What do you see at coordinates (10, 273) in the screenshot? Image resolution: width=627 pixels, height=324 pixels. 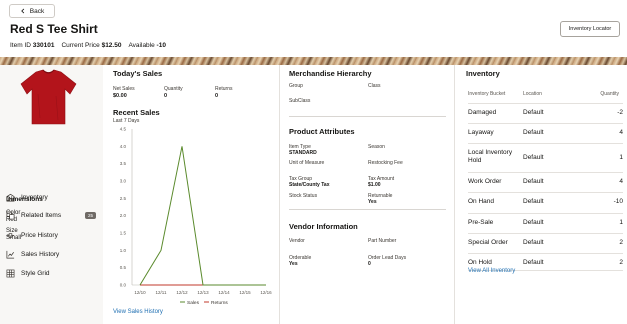 I see `grid-icon` at bounding box center [10, 273].